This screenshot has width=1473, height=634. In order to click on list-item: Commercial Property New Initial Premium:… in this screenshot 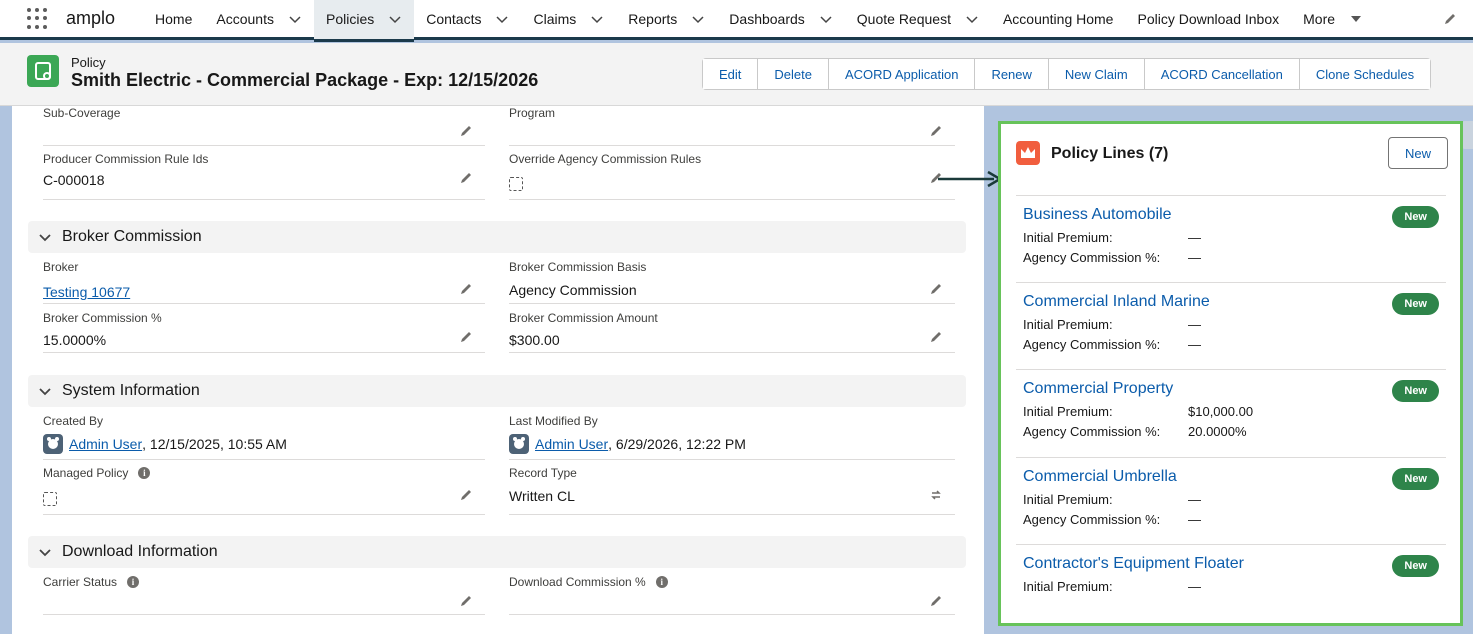, I will do `click(1231, 413)`.